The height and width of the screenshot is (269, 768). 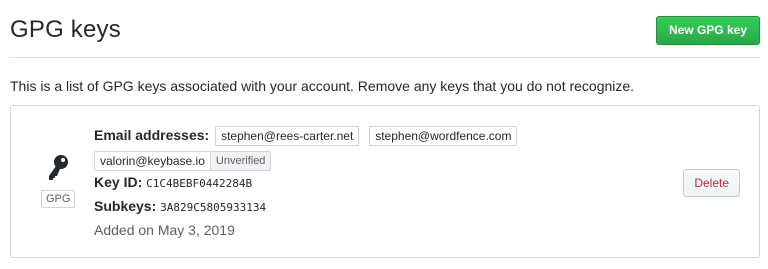 What do you see at coordinates (164, 229) in the screenshot?
I see `added-date: Added on May 3, 2019` at bounding box center [164, 229].